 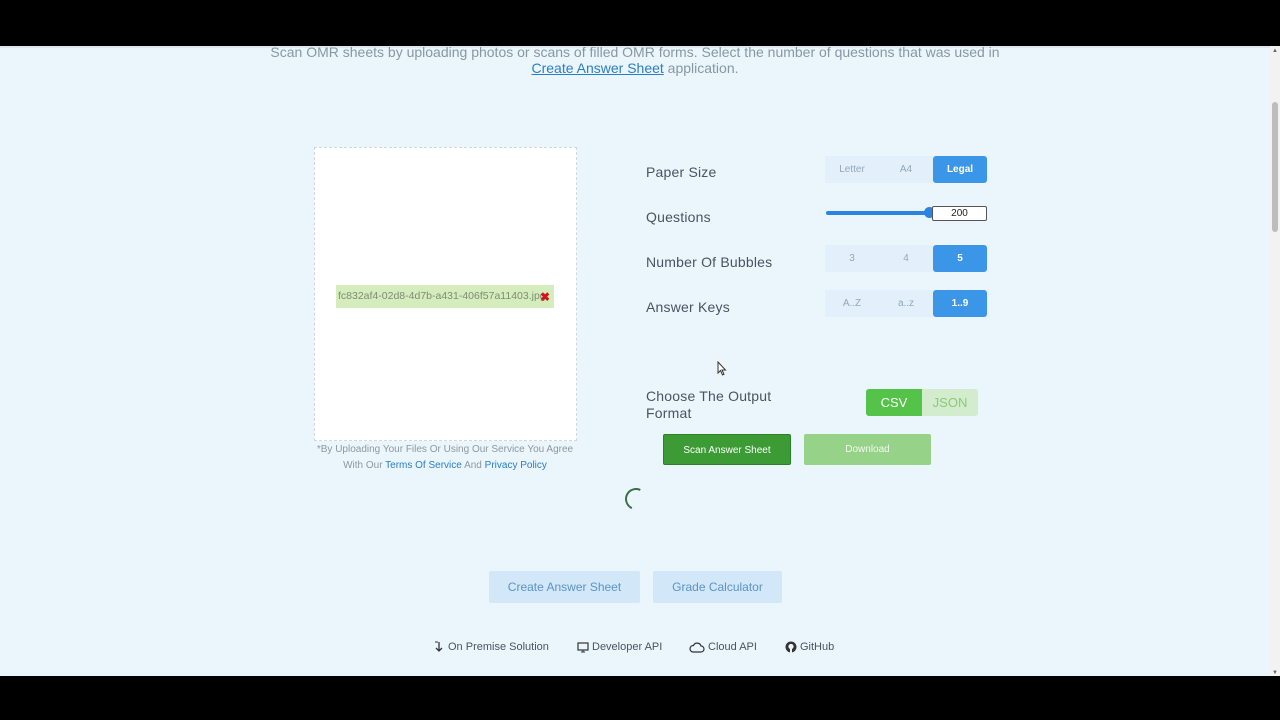 I want to click on output-format-label: Choose The Output Format, so click(x=708, y=405).